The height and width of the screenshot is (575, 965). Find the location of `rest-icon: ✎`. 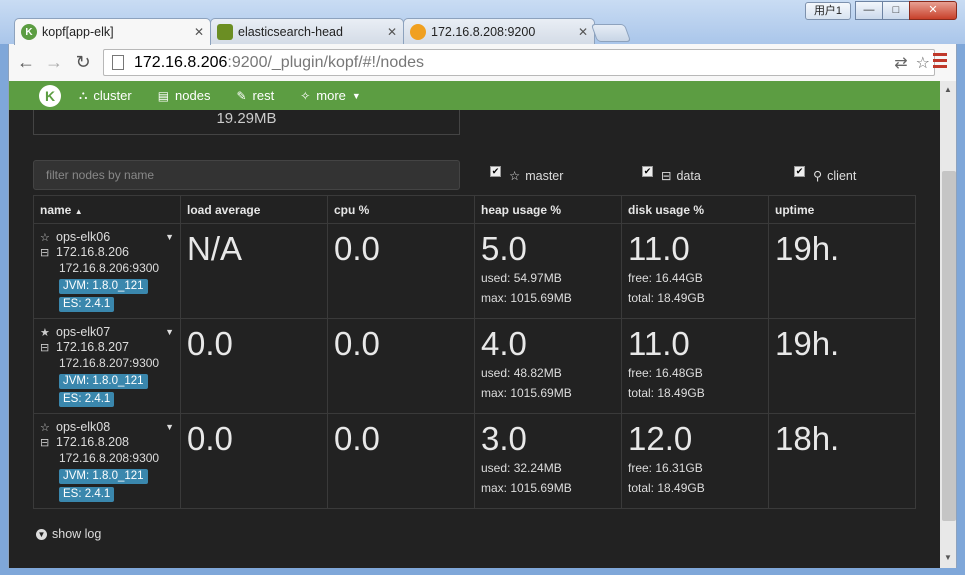

rest-icon: ✎ is located at coordinates (241, 95).